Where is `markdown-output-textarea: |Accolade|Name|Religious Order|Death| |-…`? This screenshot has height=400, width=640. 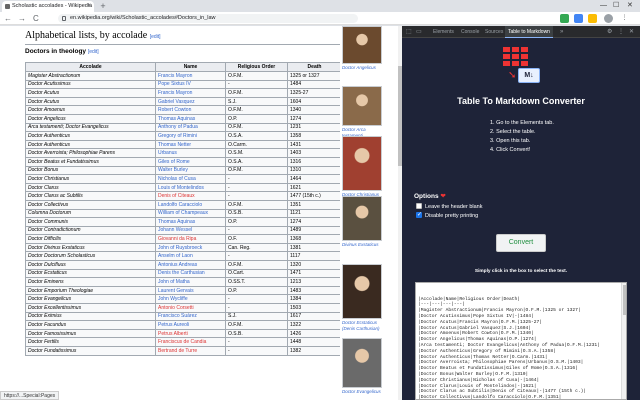 markdown-output-textarea: |Accolade|Name|Religious Order|Death| |-… is located at coordinates (521, 341).